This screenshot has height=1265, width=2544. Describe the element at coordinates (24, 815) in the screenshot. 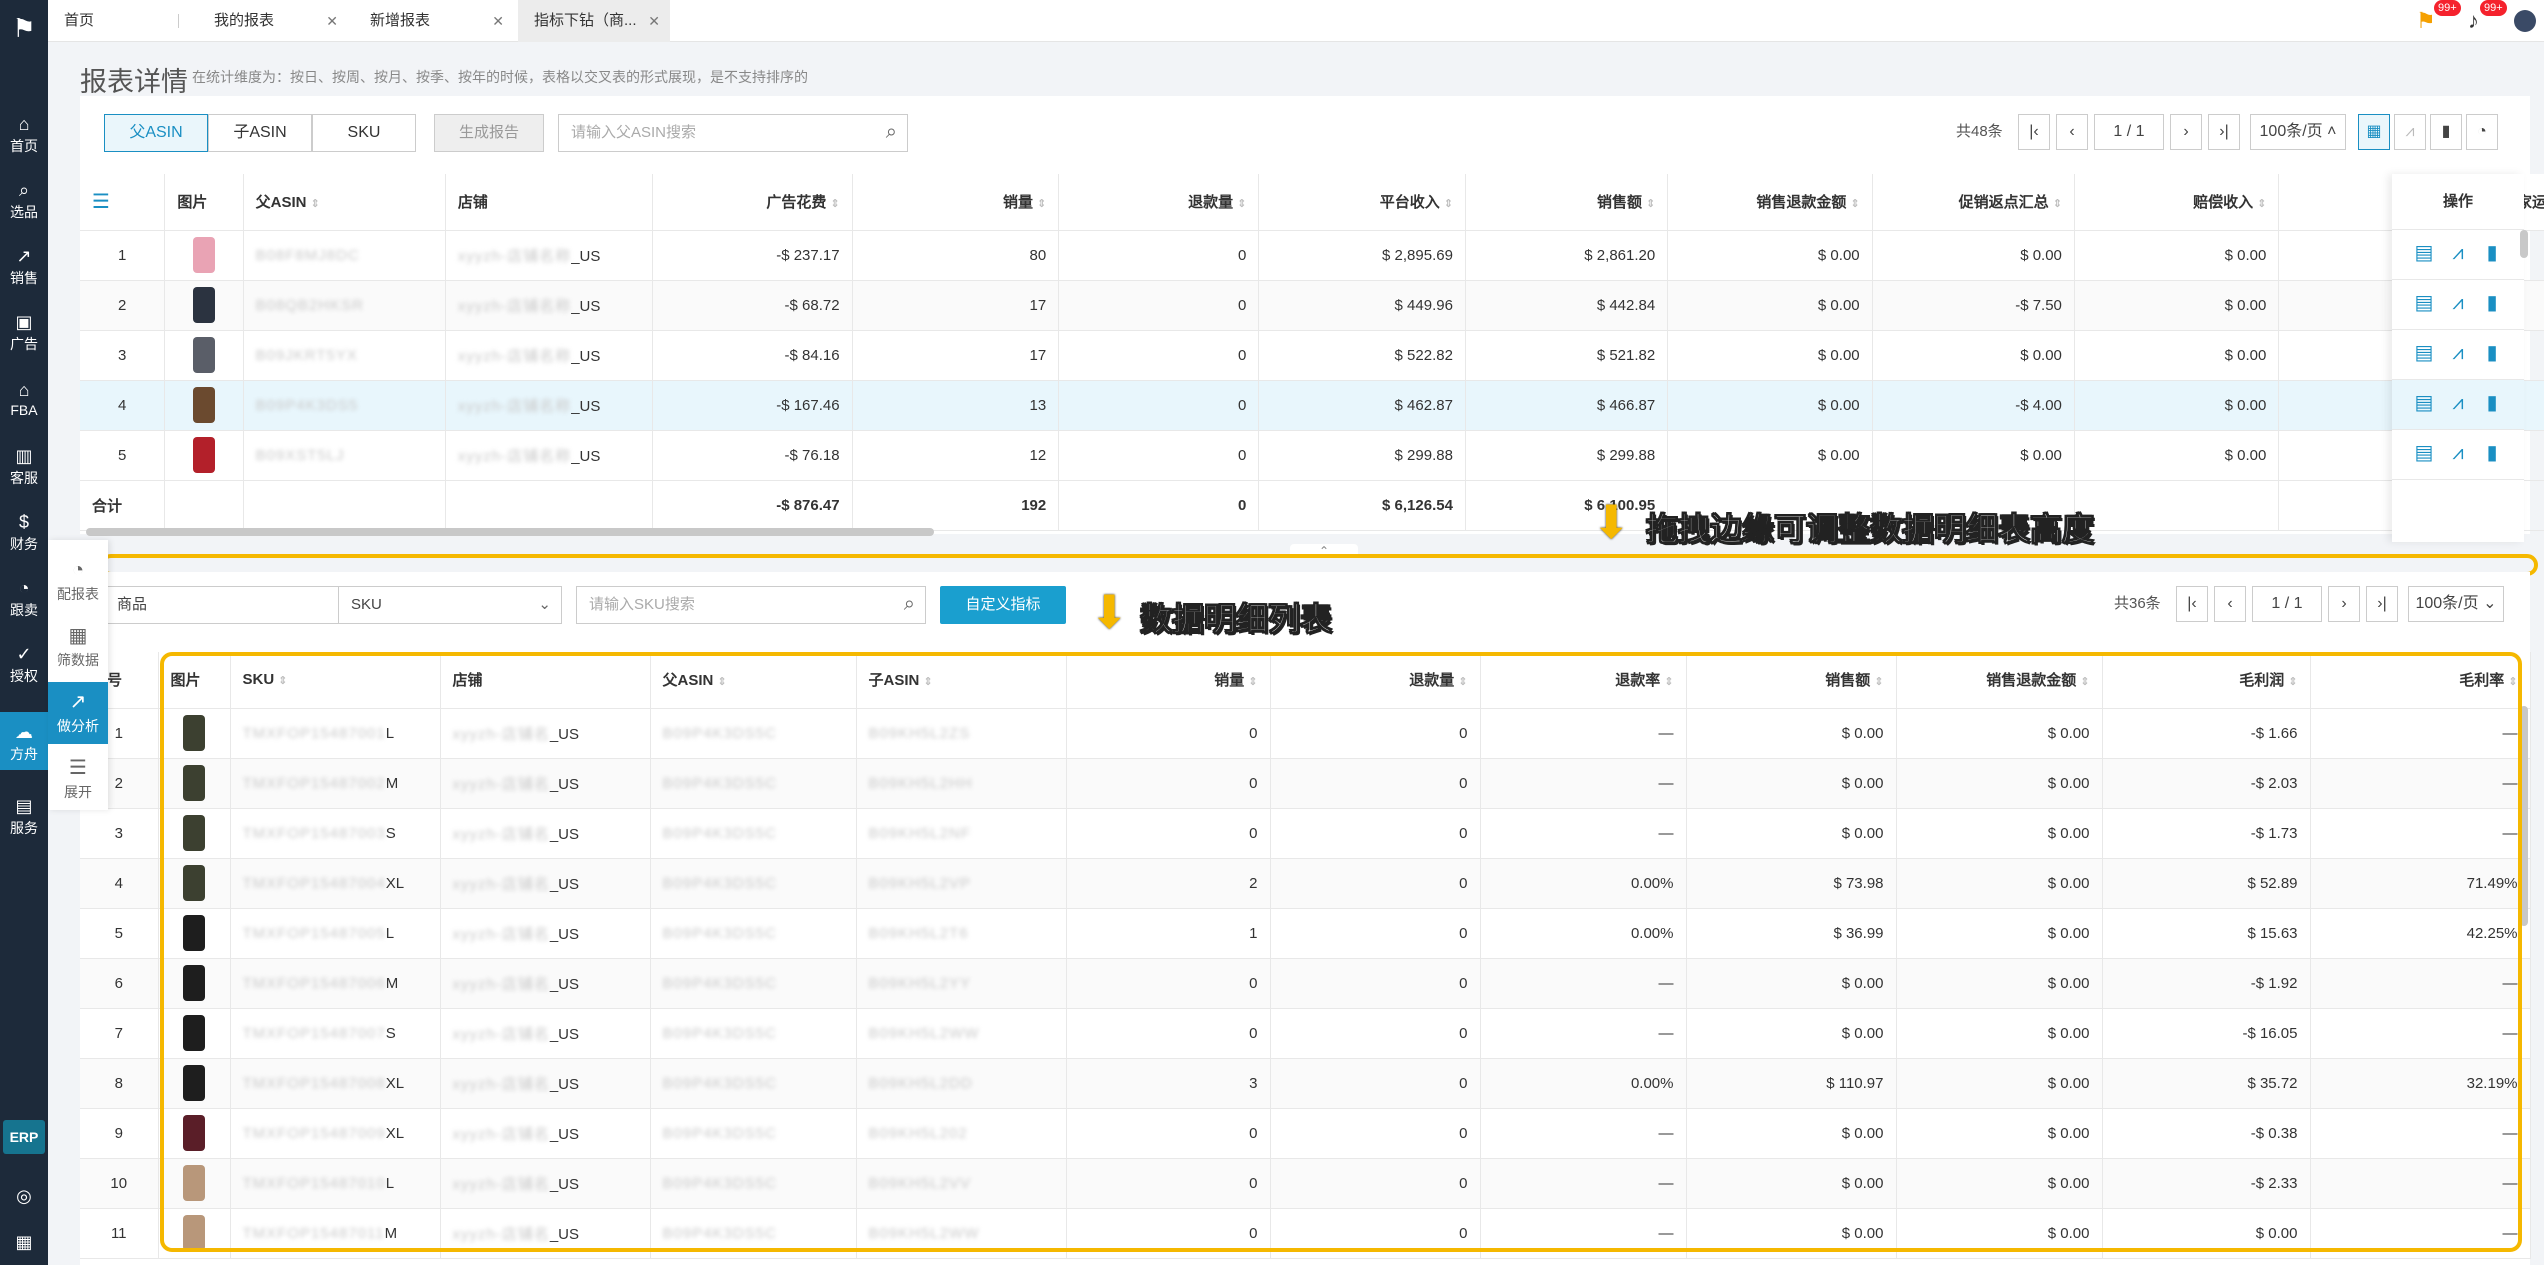

I see `nav-item-services: ▤ 服务` at that location.